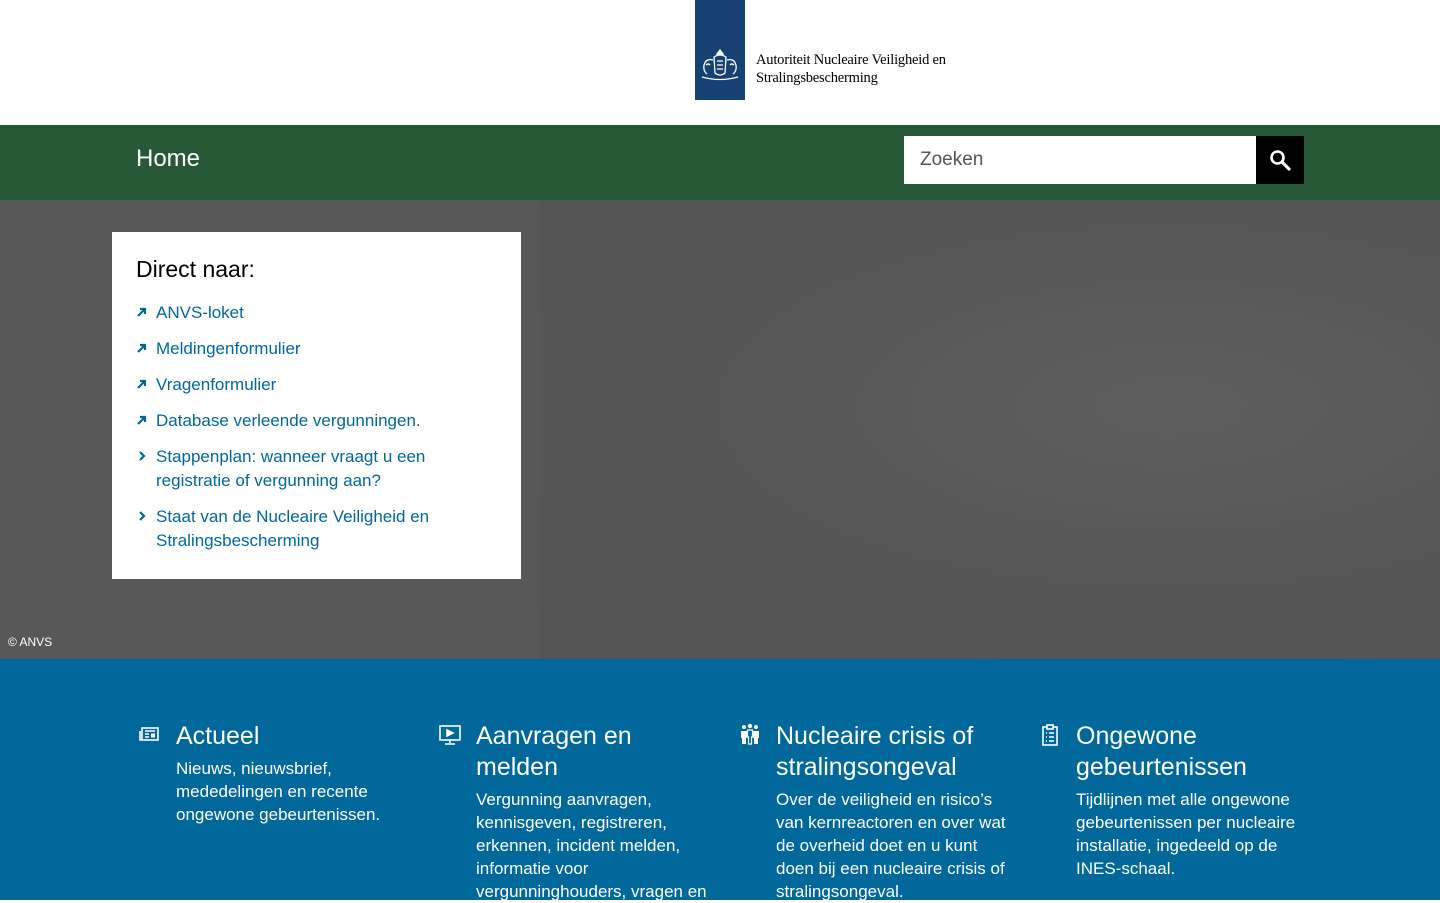  Describe the element at coordinates (228, 348) in the screenshot. I see `link-meldingenformulier: Meldingenformulier` at that location.